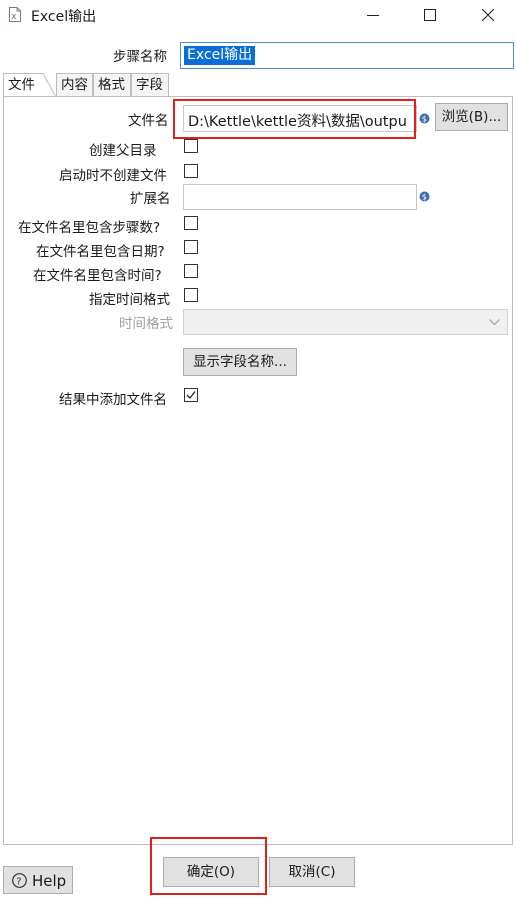 This screenshot has height=897, width=516. Describe the element at coordinates (211, 872) in the screenshot. I see `ok-button: 确定(O)` at that location.